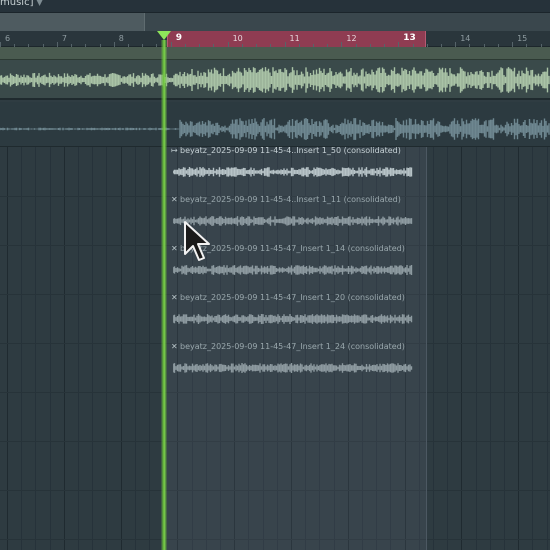 The width and height of the screenshot is (550, 550). I want to click on horizontal-scrollbar, so click(275, 22).